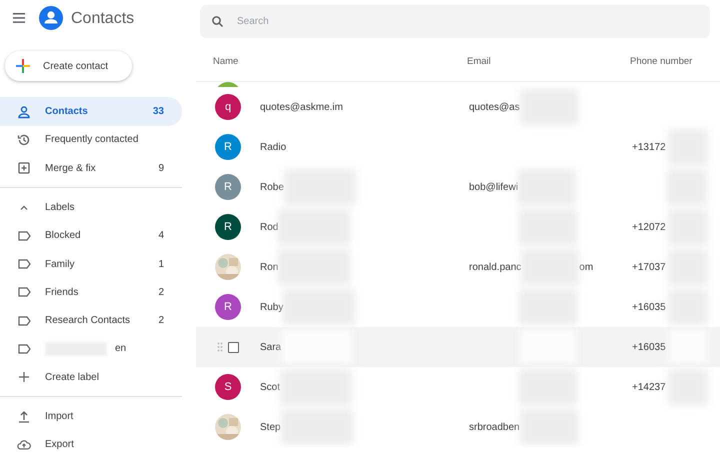  Describe the element at coordinates (479, 61) in the screenshot. I see `column-header: Email` at that location.